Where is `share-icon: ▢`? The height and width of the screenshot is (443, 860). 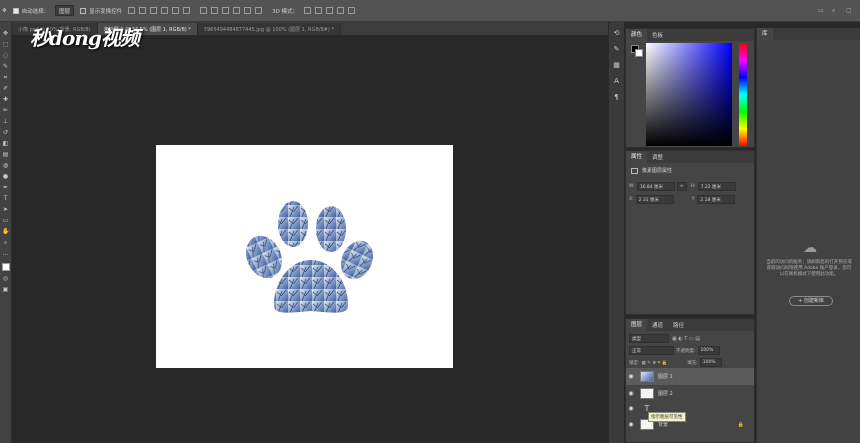
share-icon: ▢ is located at coordinates (849, 10).